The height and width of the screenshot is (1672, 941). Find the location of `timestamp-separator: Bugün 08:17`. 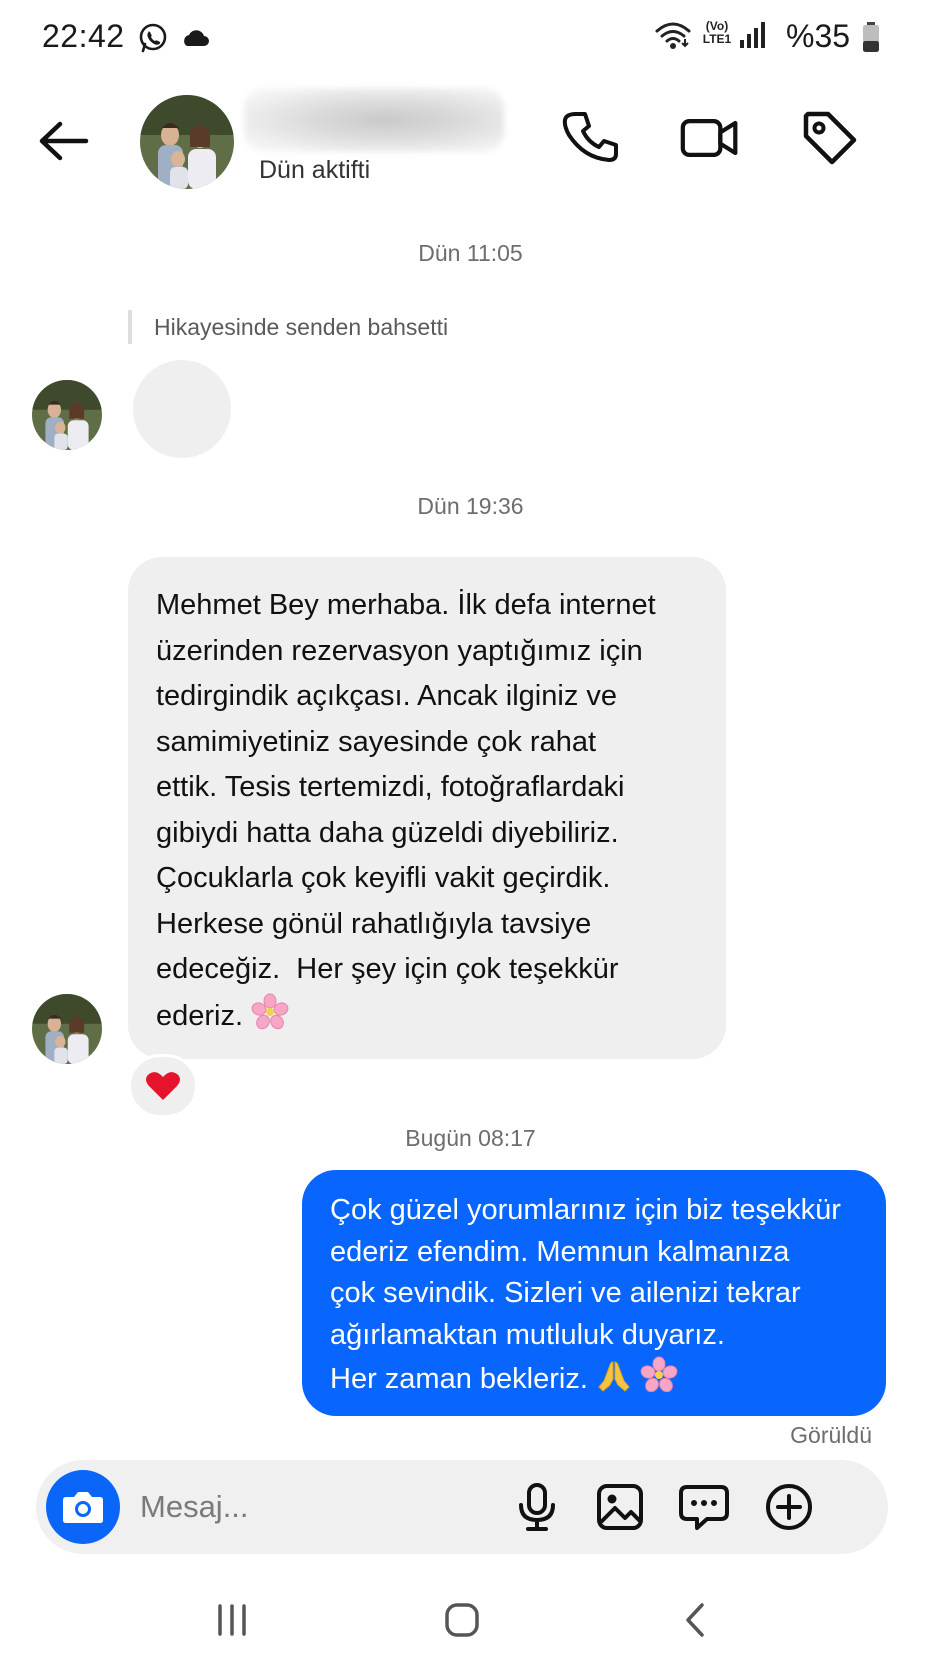

timestamp-separator: Bugün 08:17 is located at coordinates (470, 1138).